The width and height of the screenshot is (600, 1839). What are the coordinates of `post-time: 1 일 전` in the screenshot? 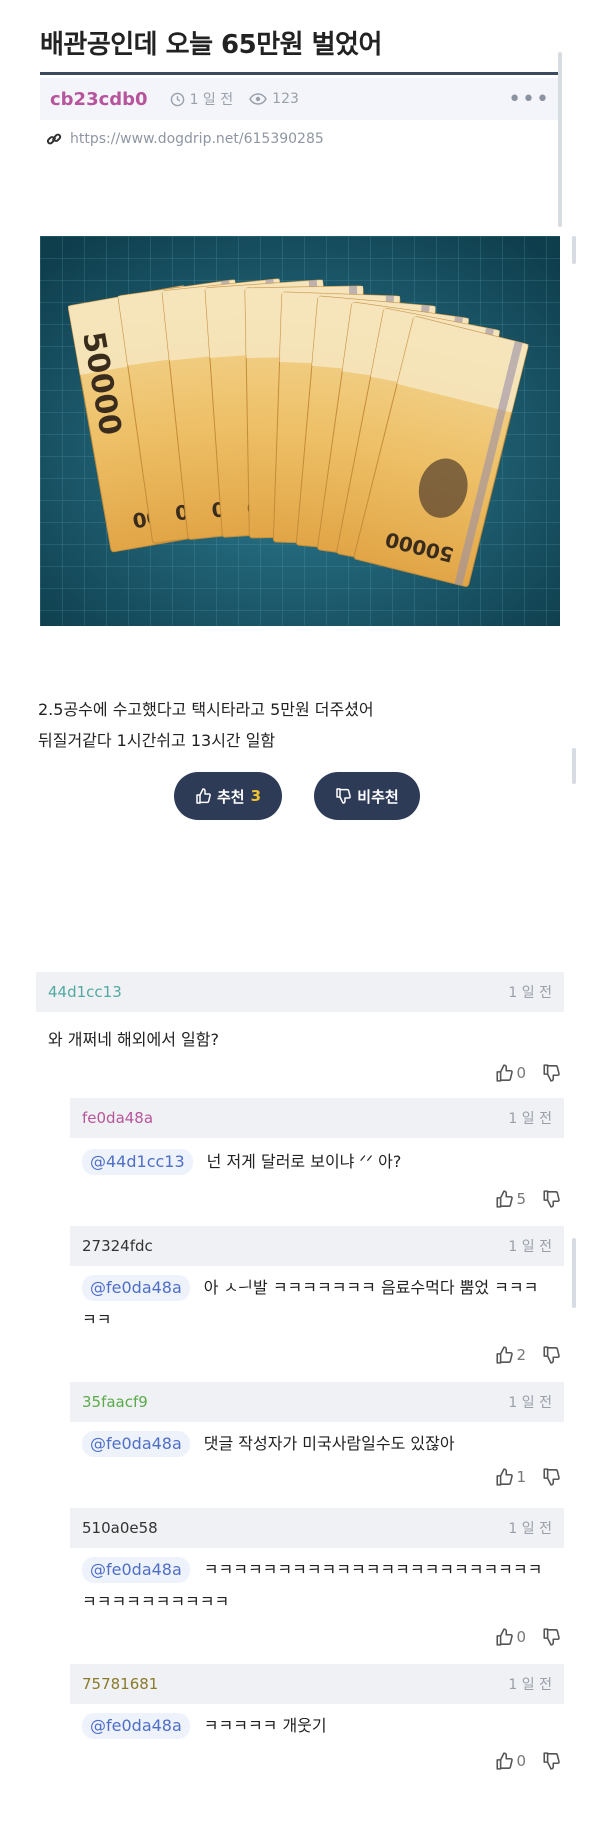 It's located at (202, 99).